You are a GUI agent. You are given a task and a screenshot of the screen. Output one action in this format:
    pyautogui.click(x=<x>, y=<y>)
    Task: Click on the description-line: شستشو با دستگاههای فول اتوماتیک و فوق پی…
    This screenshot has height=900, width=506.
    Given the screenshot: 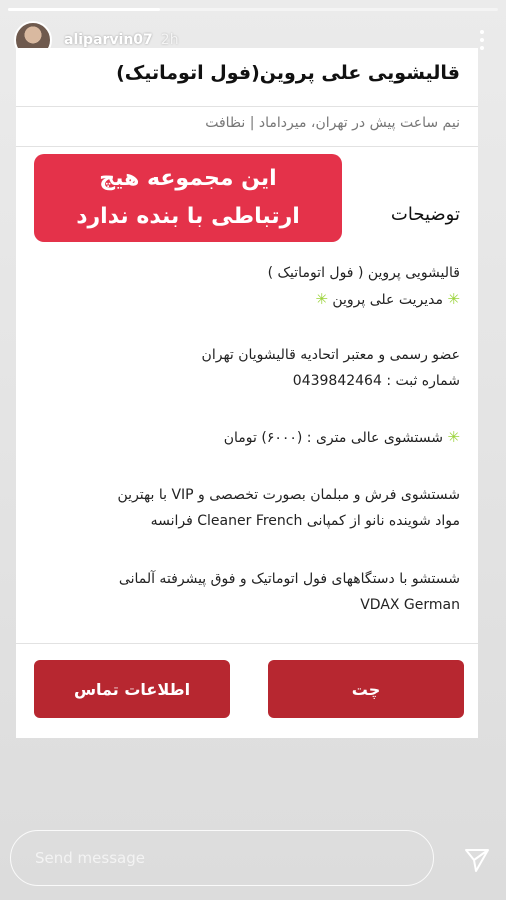 What is the action you would take?
    pyautogui.click(x=289, y=579)
    